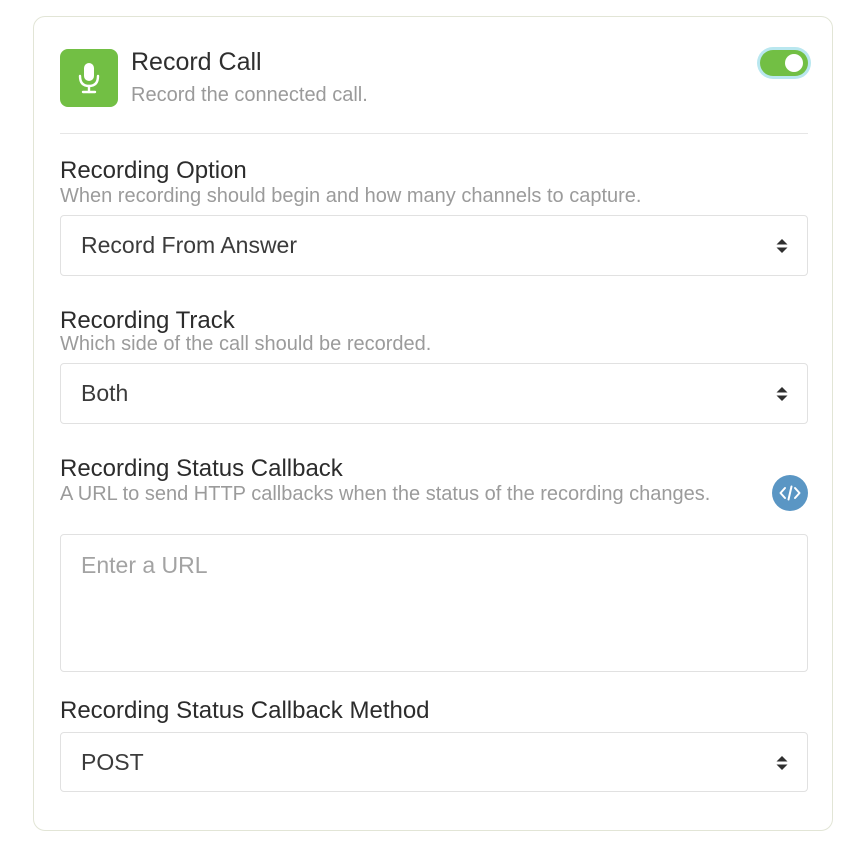  What do you see at coordinates (434, 245) in the screenshot?
I see `recording-option-select: Record From Answer` at bounding box center [434, 245].